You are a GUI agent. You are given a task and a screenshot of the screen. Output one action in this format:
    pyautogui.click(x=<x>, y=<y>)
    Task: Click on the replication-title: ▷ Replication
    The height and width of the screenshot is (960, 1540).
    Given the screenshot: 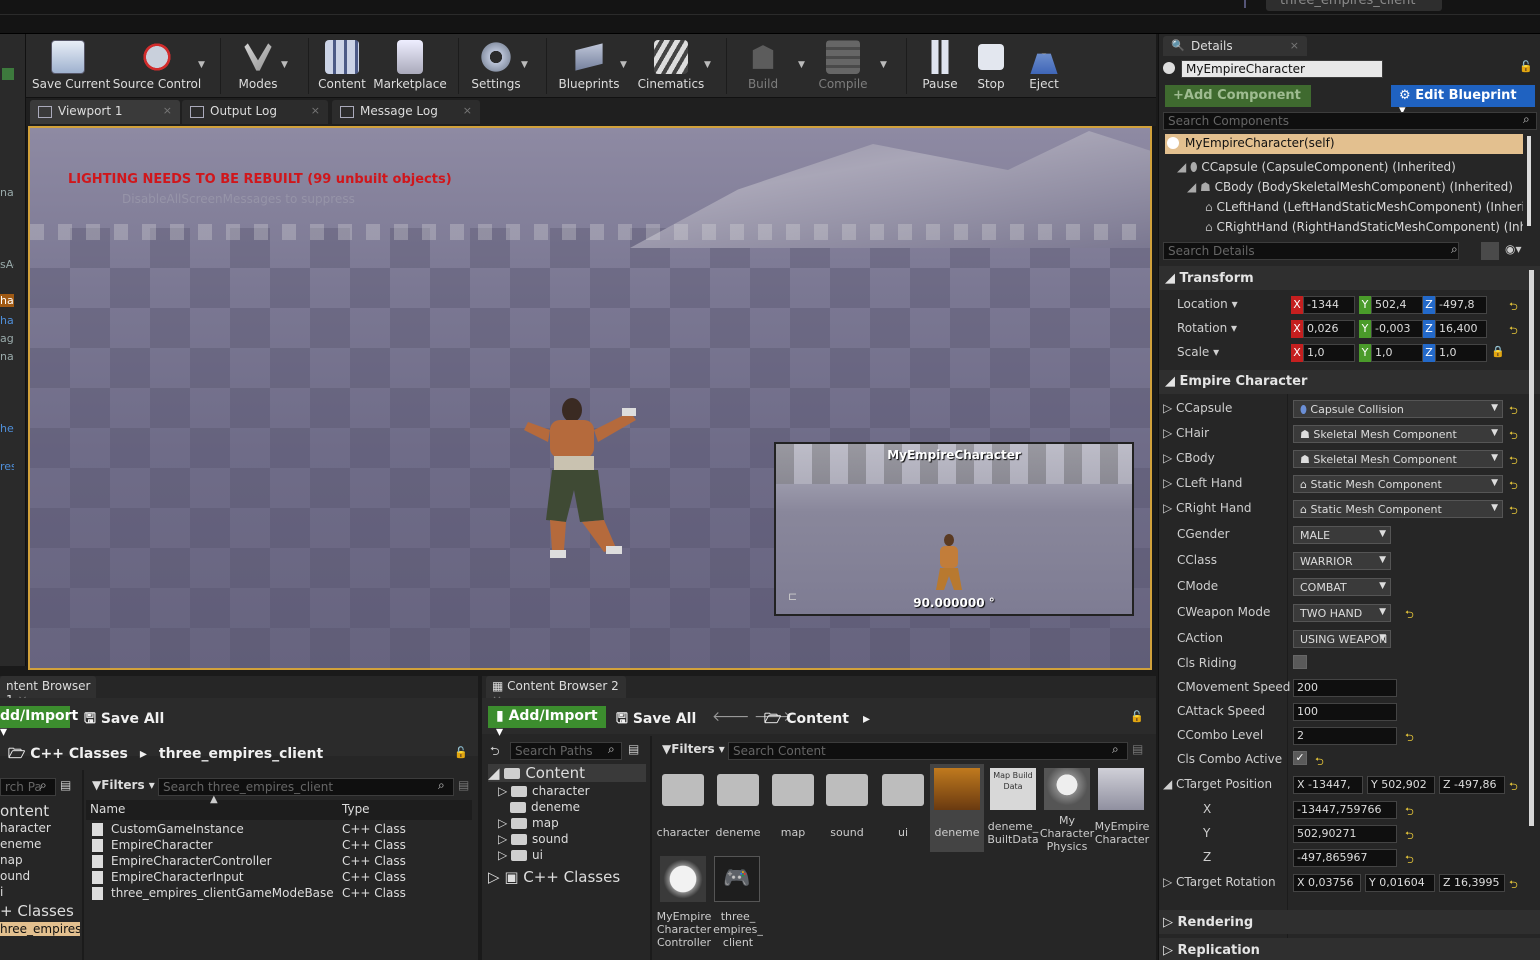 What is the action you would take?
    pyautogui.click(x=1211, y=950)
    